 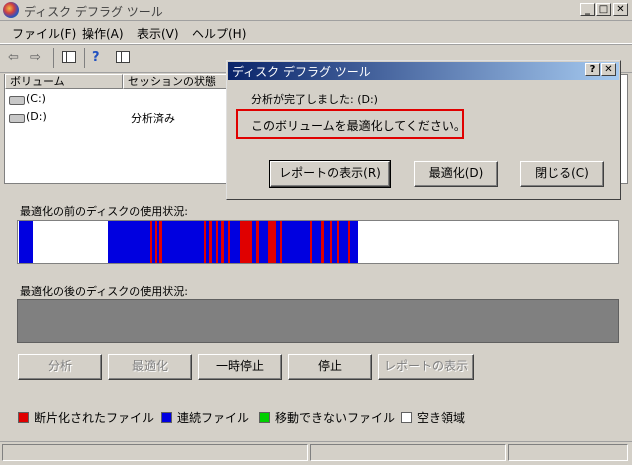 What do you see at coordinates (178, 81) in the screenshot?
I see `column-header-session-status: セッションの状態` at bounding box center [178, 81].